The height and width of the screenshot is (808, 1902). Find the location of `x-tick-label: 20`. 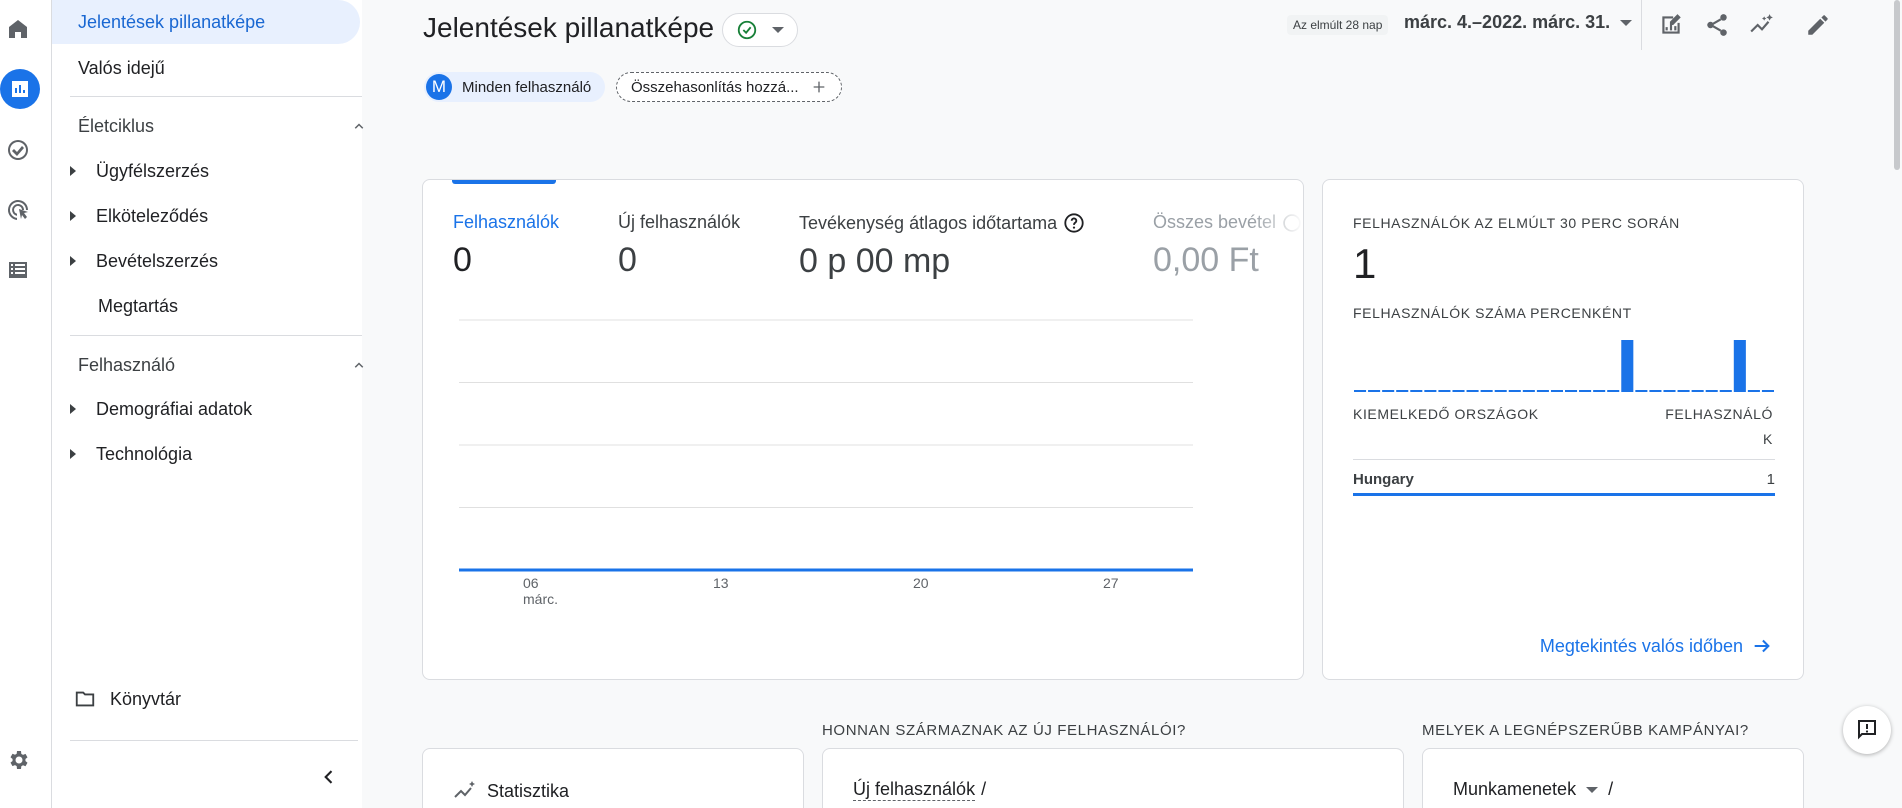

x-tick-label: 20 is located at coordinates (921, 583).